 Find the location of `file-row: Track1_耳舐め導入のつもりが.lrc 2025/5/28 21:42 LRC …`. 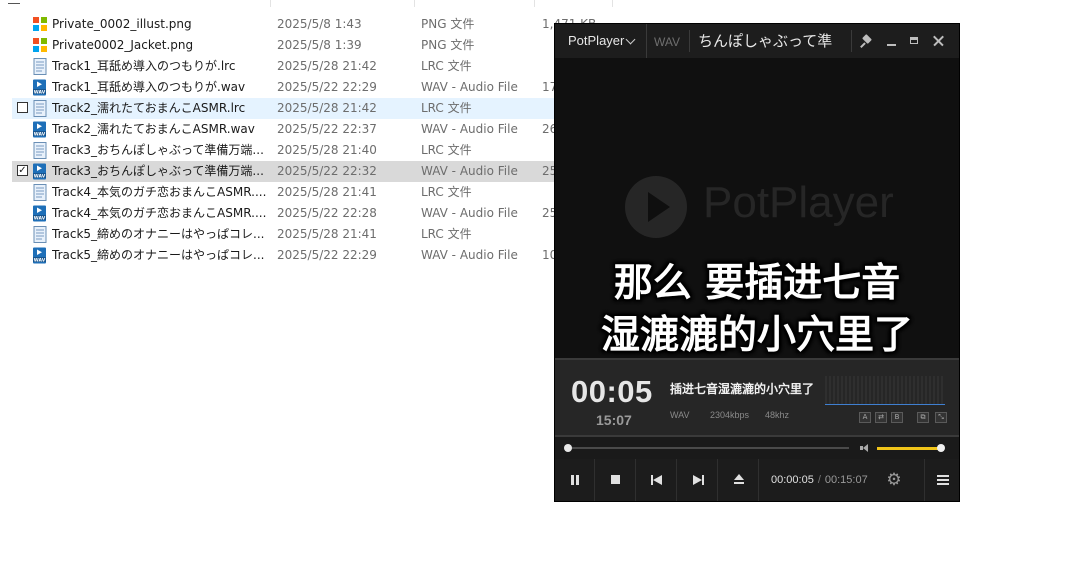

file-row: Track1_耳舐め導入のつもりが.lrc 2025/5/28 21:42 LRC … is located at coordinates (312, 66).